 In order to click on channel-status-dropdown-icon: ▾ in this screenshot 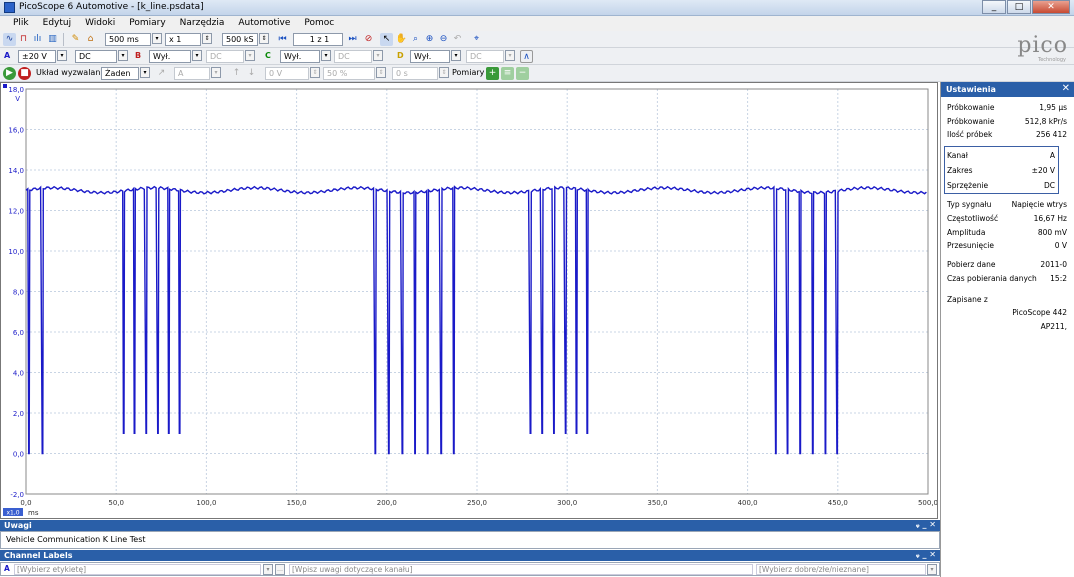, I will do `click(932, 569)`.